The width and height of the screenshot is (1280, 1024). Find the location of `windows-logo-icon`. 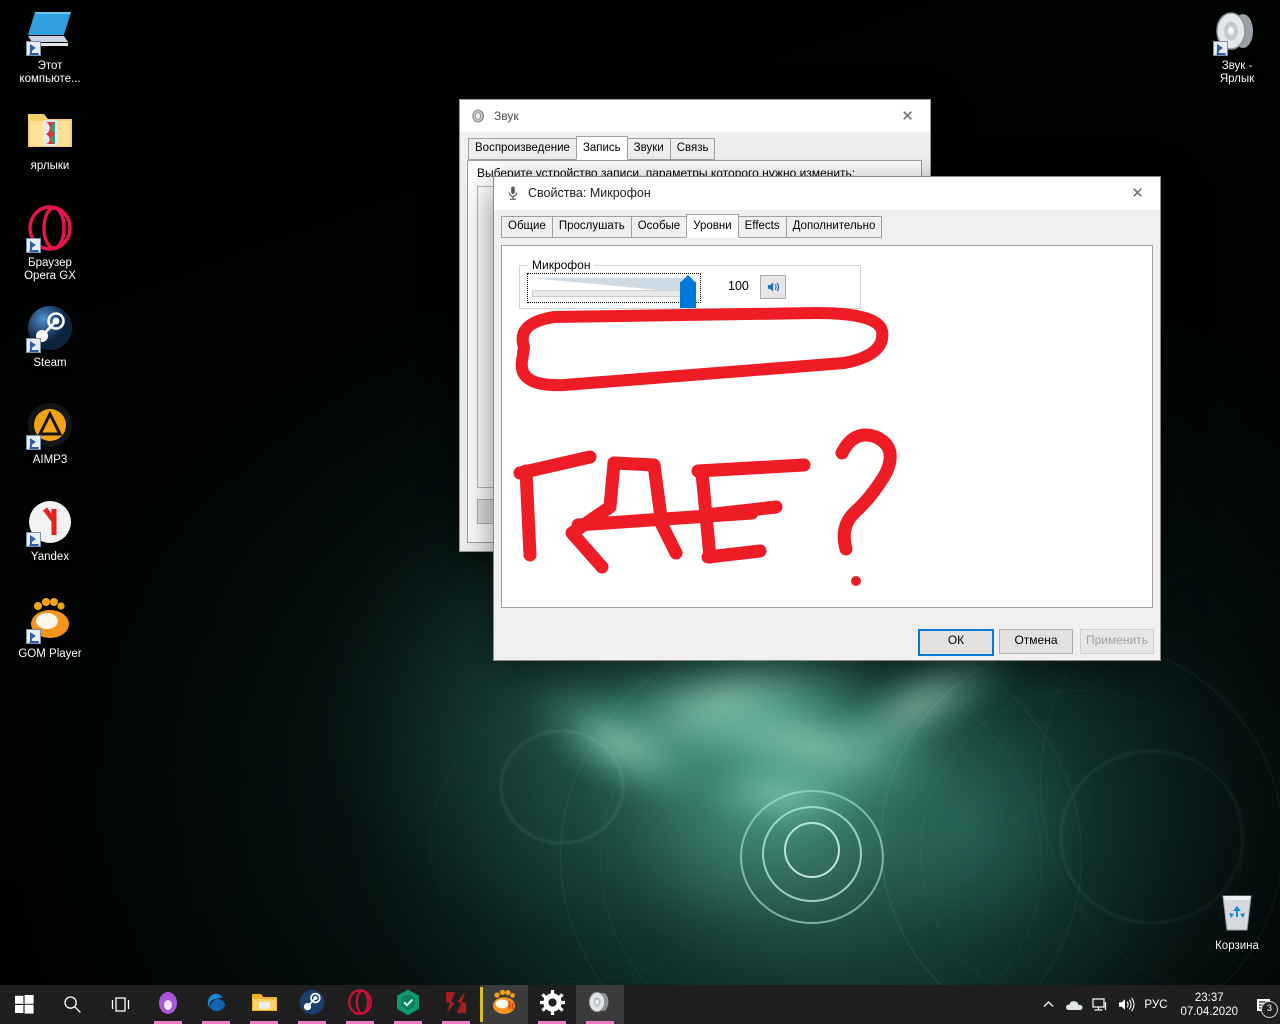

windows-logo-icon is located at coordinates (24, 1004).